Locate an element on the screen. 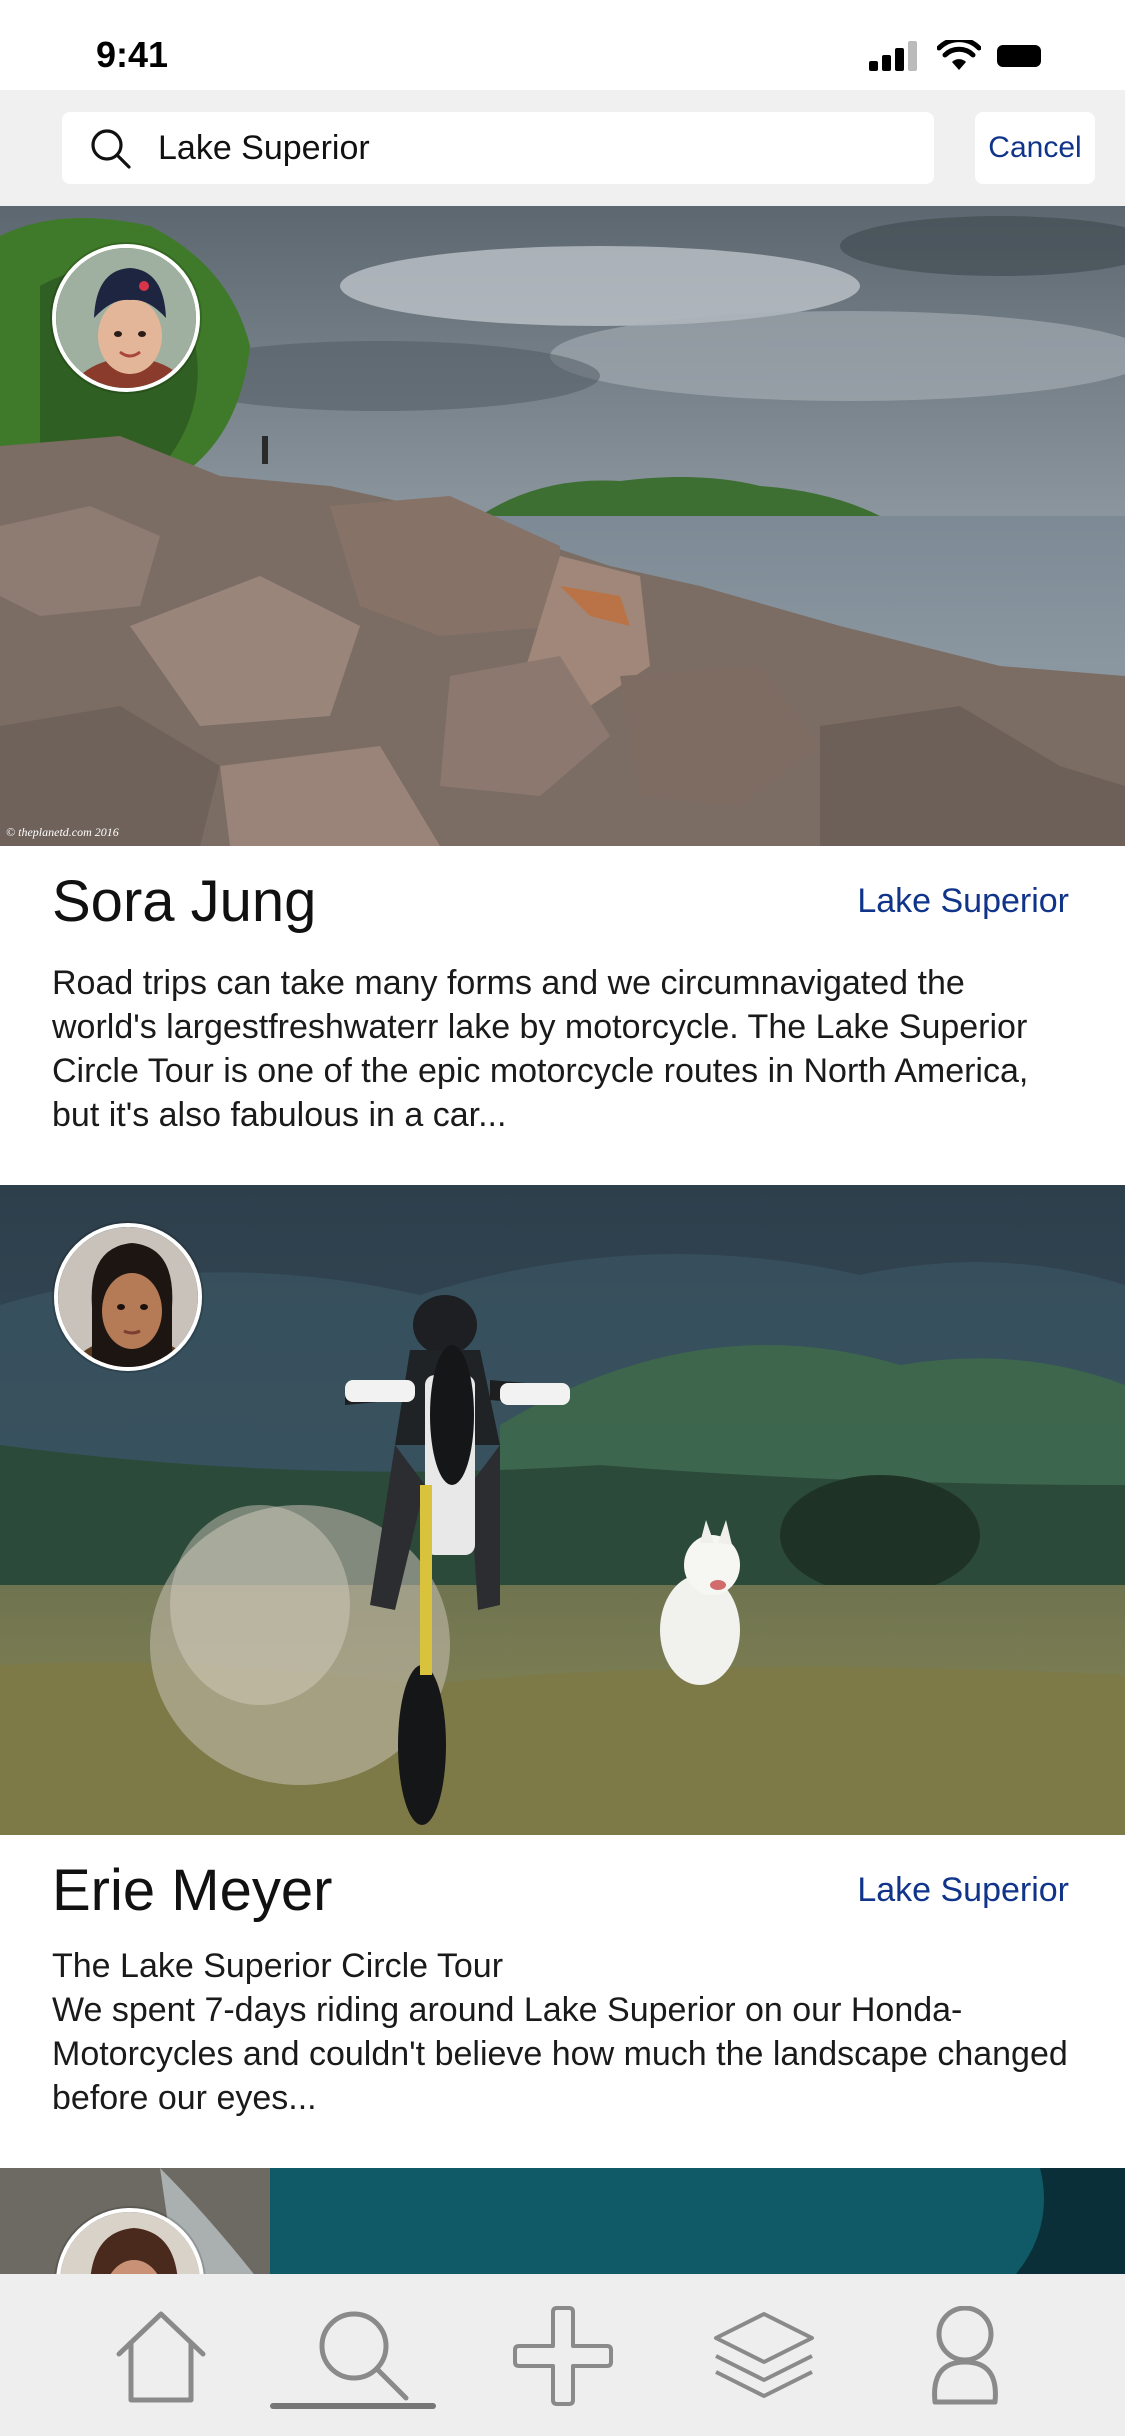 This screenshot has height=2436, width=1125. tab-profile is located at coordinates (965, 2356).